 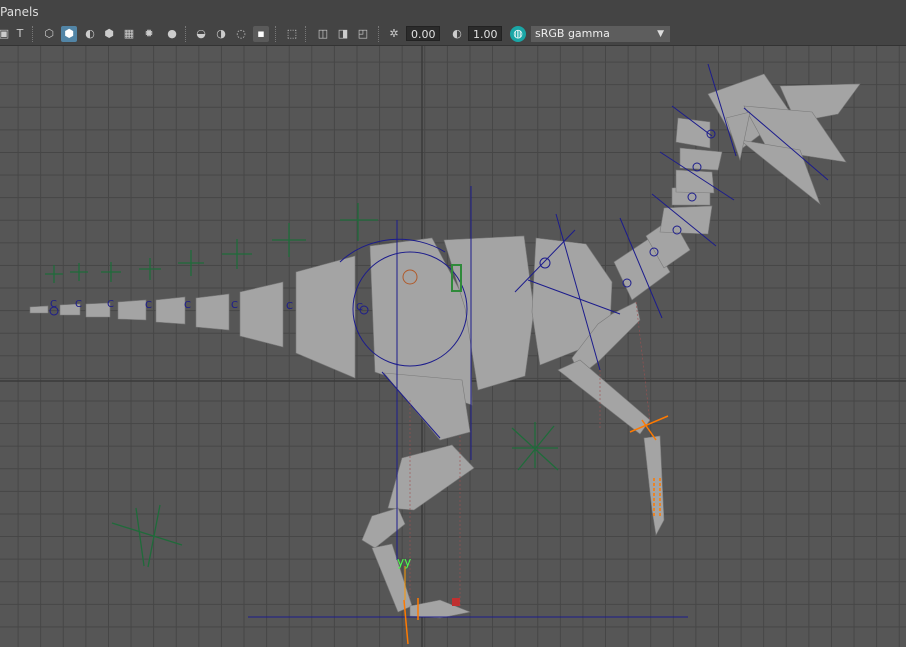 What do you see at coordinates (90, 34) in the screenshot?
I see `shade-selected-icon: ◐` at bounding box center [90, 34].